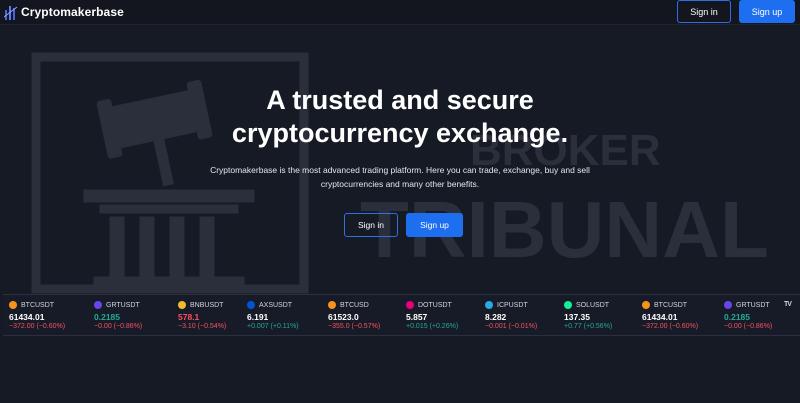 Image resolution: width=800 pixels, height=403 pixels. Describe the element at coordinates (704, 11) in the screenshot. I see `nav-signin-button: Sign in` at that location.